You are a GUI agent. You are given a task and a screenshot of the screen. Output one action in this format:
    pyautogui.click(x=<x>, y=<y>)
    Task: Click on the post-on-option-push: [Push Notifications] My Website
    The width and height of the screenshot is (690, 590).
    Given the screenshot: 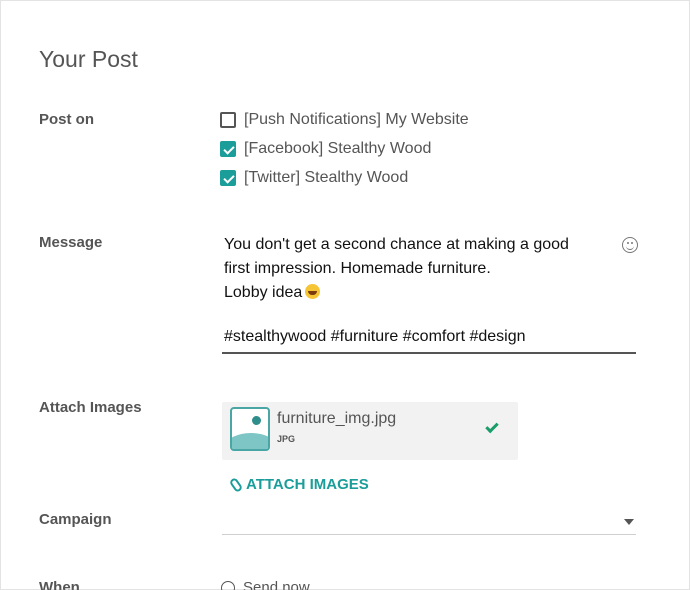 What is the action you would take?
    pyautogui.click(x=344, y=120)
    